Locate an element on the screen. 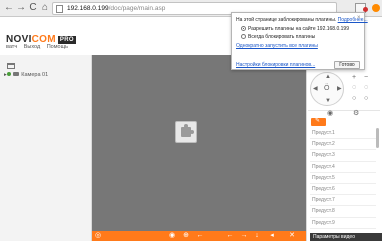  preset-item: Предуст.7 is located at coordinates (343, 201).